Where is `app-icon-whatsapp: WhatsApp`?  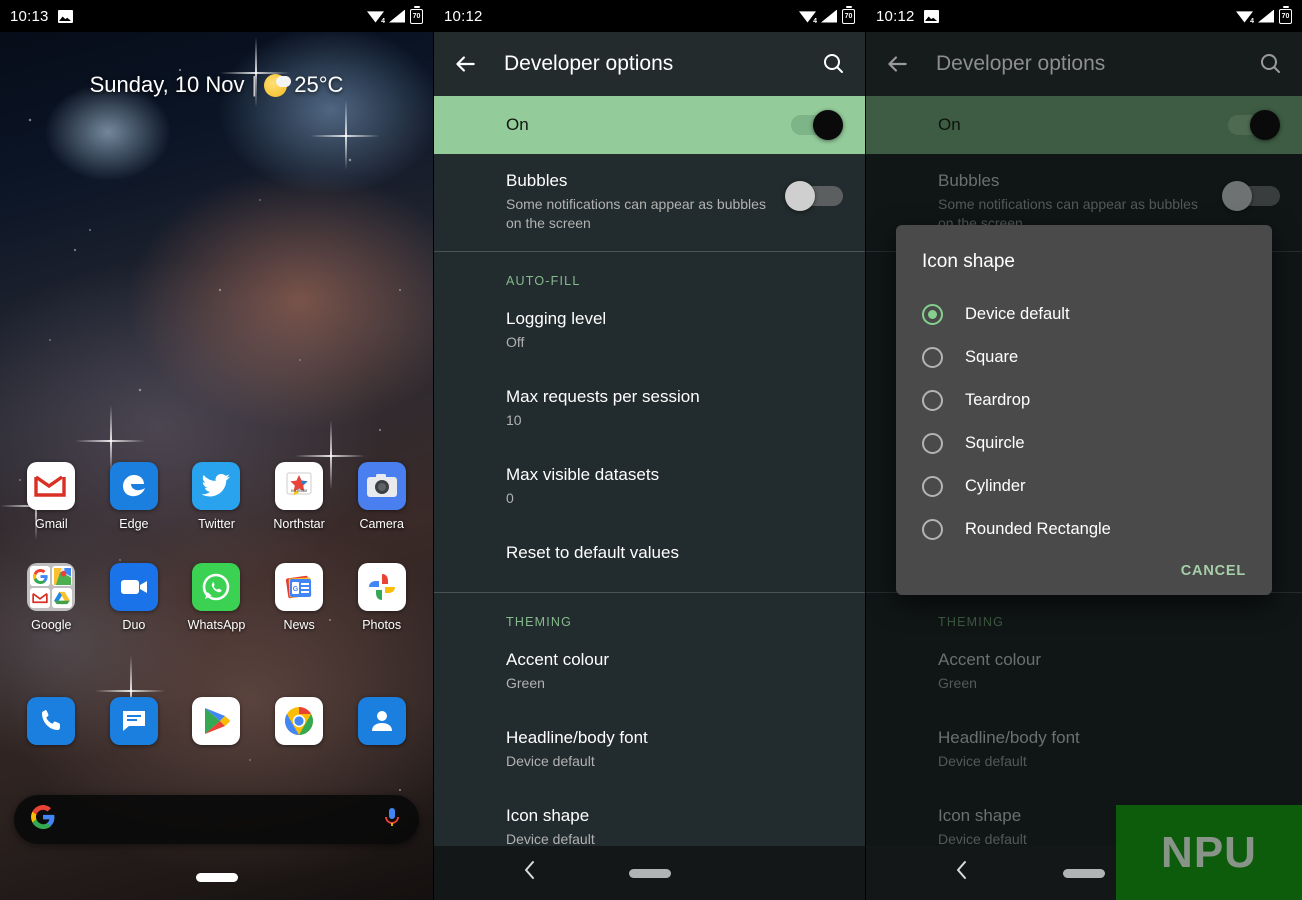 app-icon-whatsapp: WhatsApp is located at coordinates (216, 597).